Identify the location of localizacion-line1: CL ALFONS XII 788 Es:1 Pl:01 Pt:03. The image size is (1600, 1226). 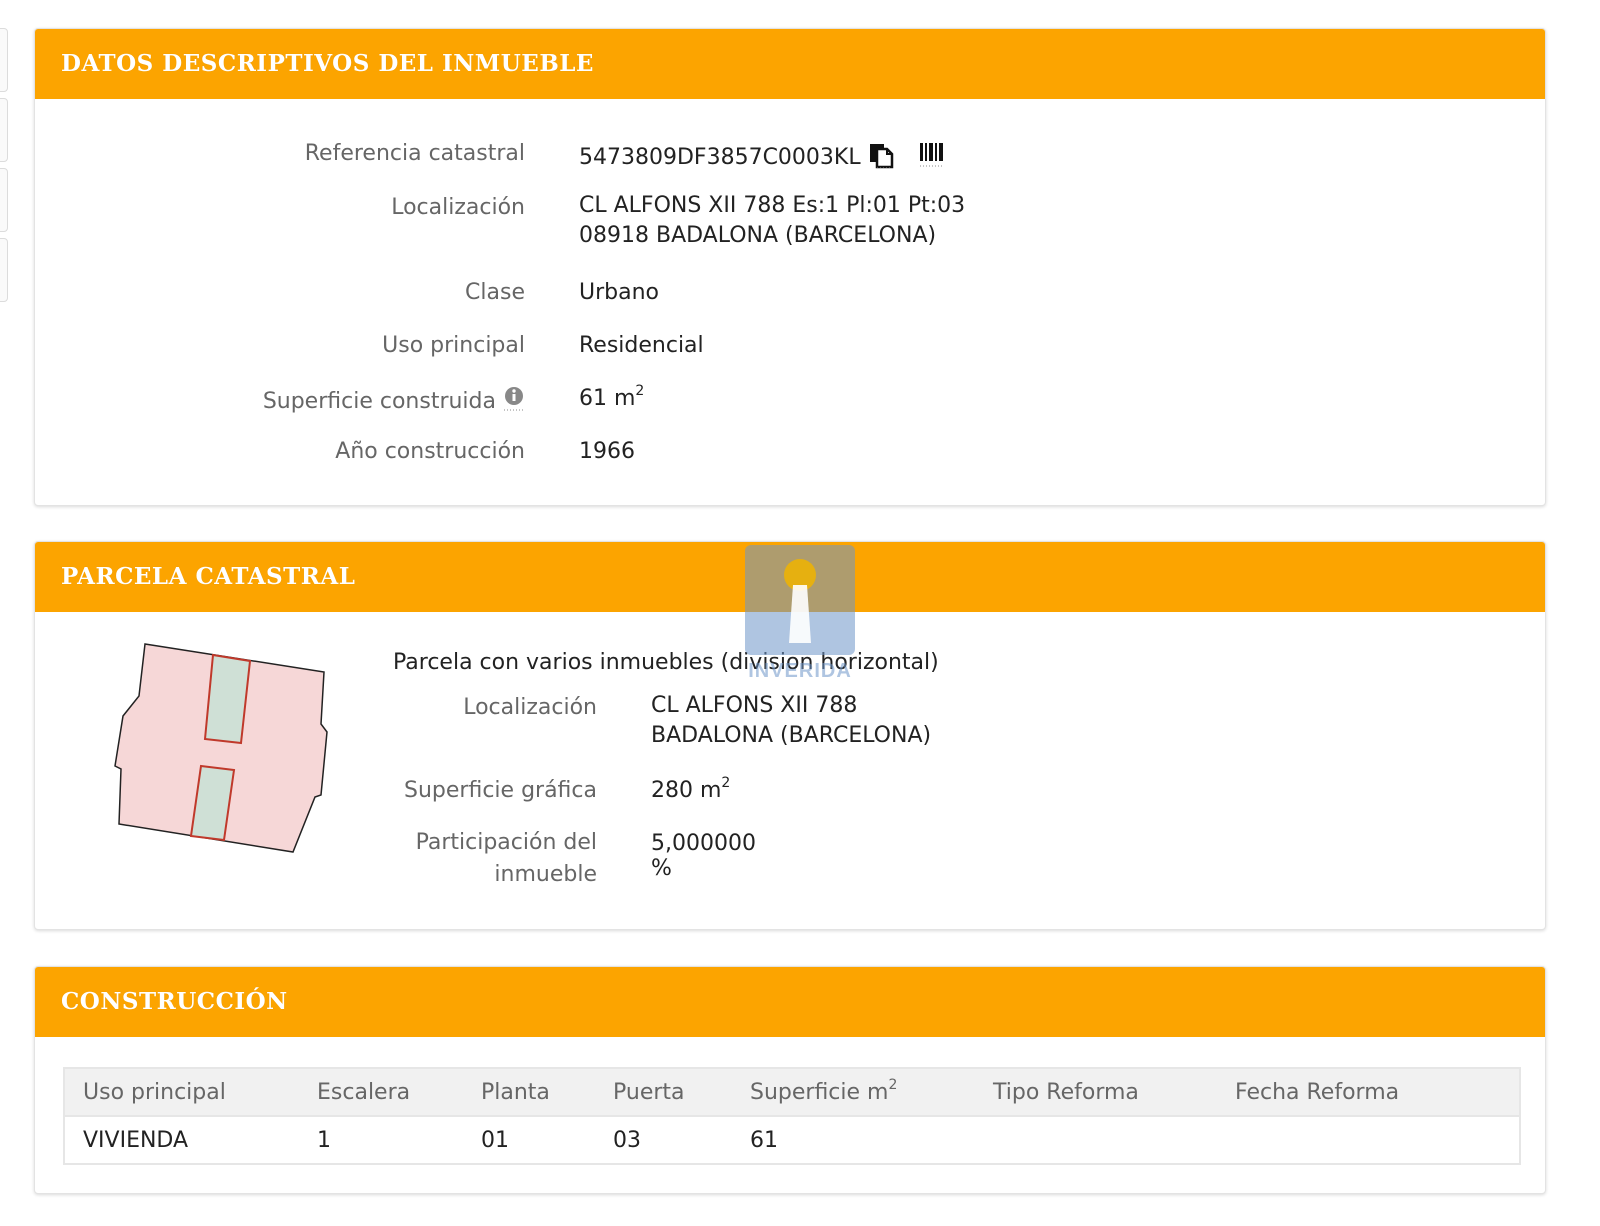
(772, 205).